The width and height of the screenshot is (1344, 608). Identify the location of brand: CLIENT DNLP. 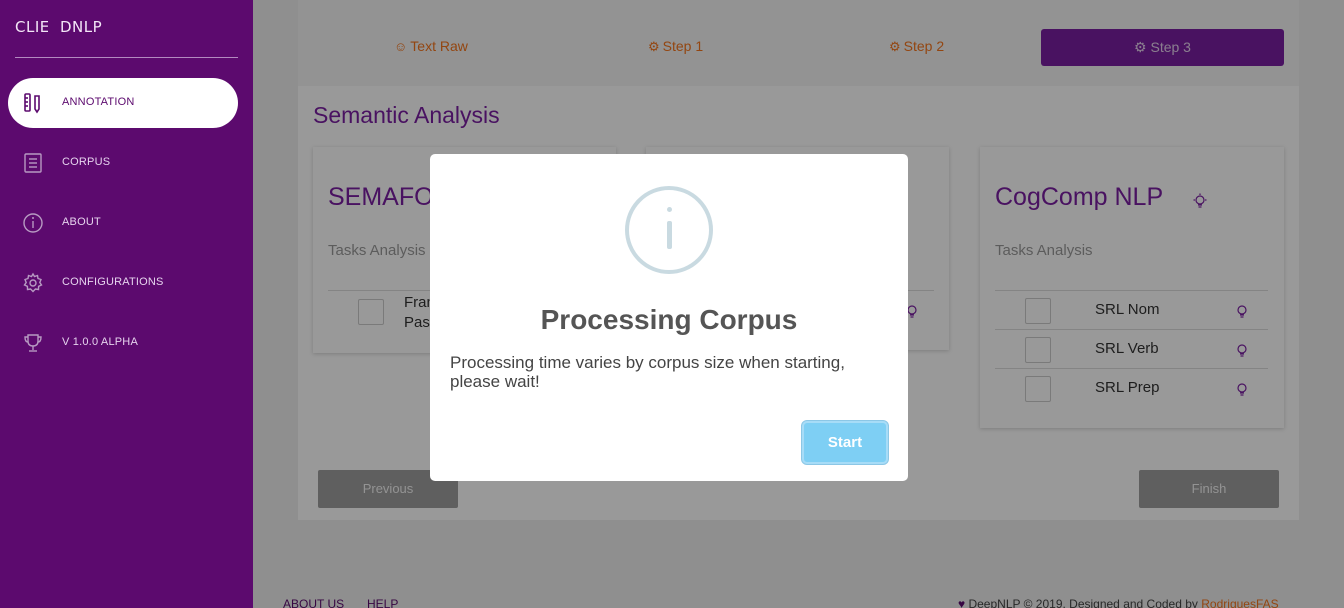
(126, 28).